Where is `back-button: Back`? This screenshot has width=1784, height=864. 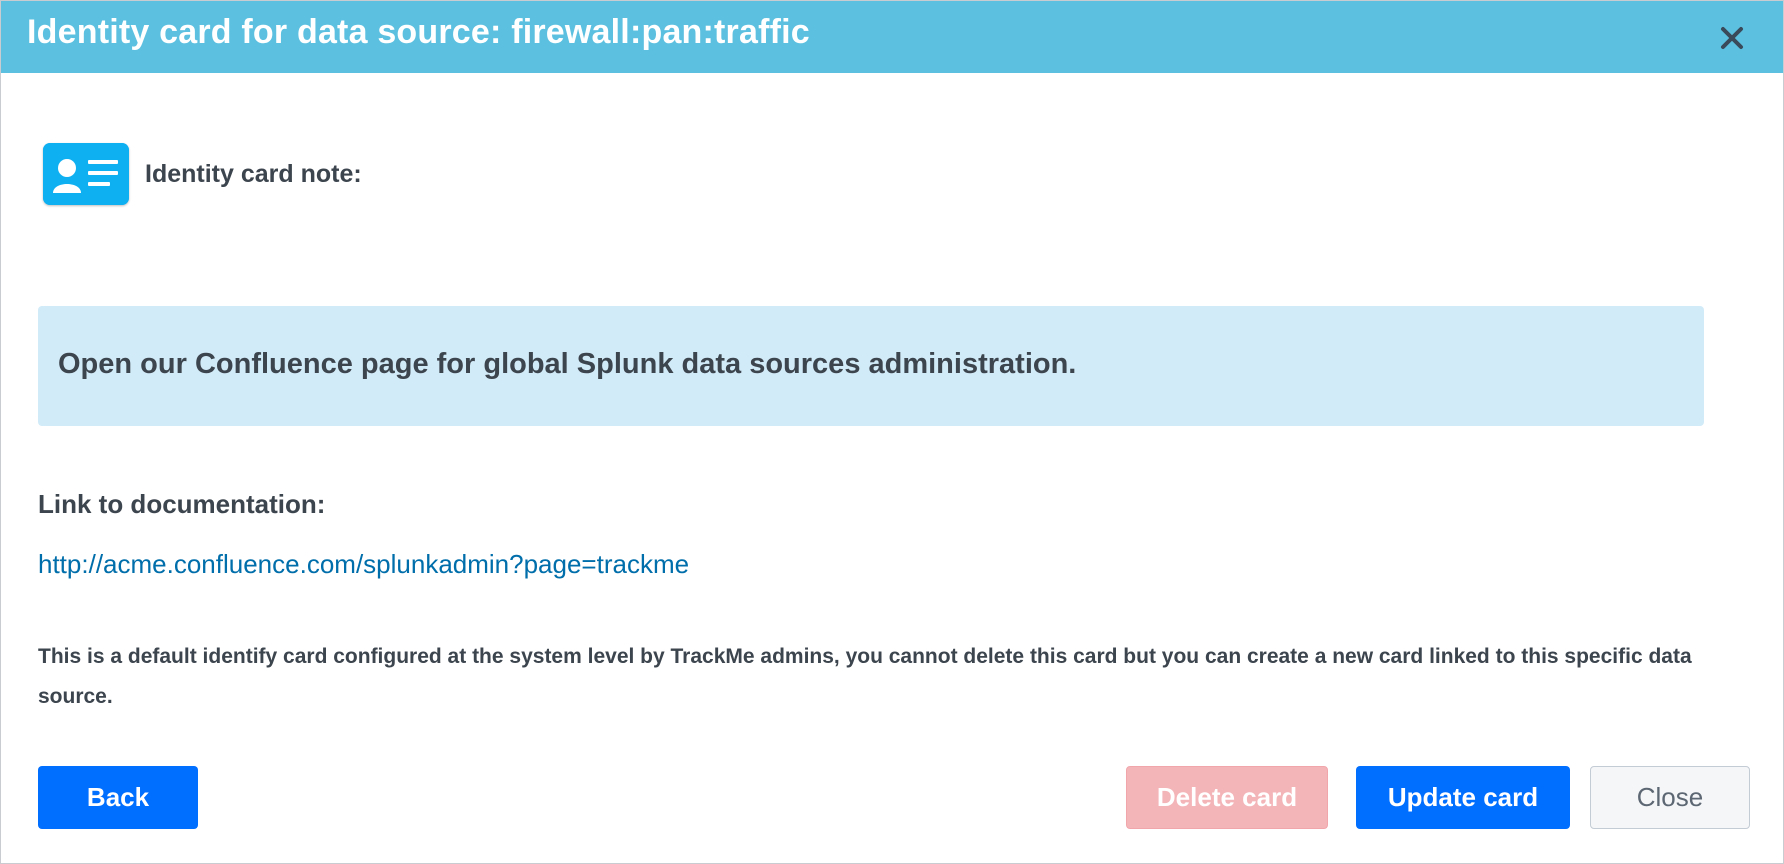 back-button: Back is located at coordinates (118, 797).